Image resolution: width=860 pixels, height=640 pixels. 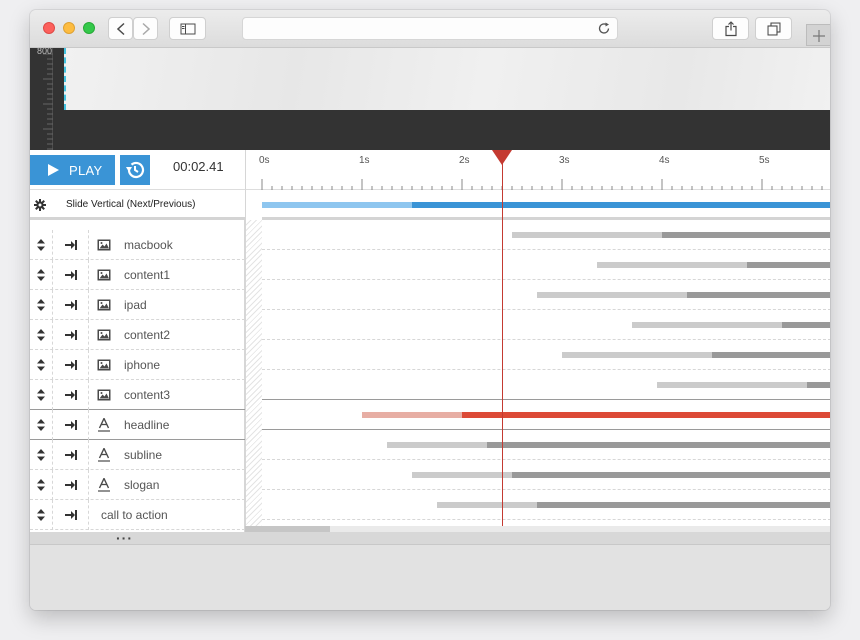 I want to click on slide-canvas, so click(x=447, y=79).